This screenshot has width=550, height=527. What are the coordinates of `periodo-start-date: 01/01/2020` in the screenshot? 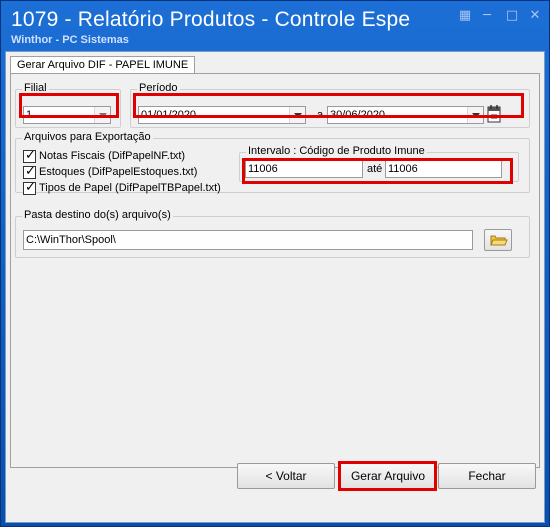 It's located at (222, 115).